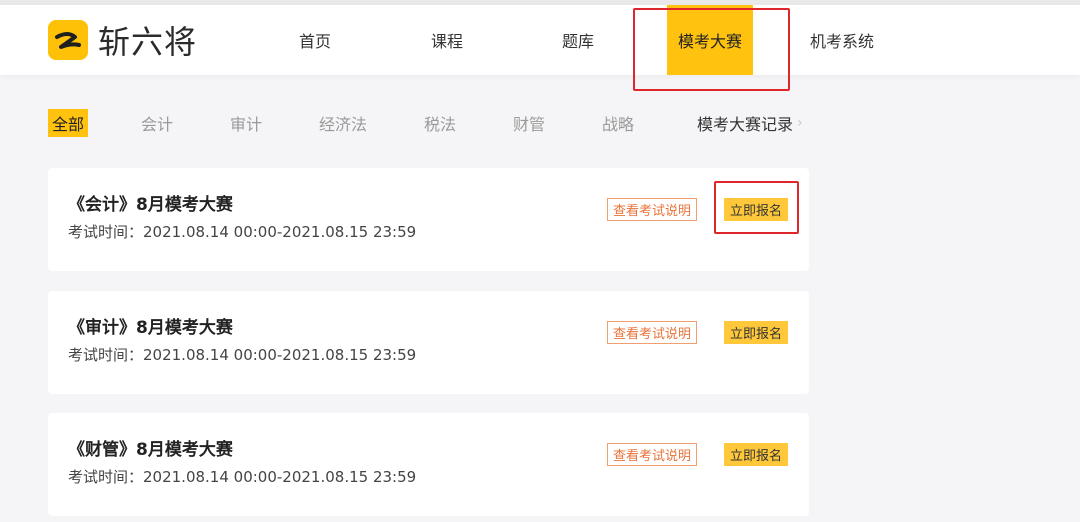  Describe the element at coordinates (68, 40) in the screenshot. I see `logo-mark-icon` at that location.